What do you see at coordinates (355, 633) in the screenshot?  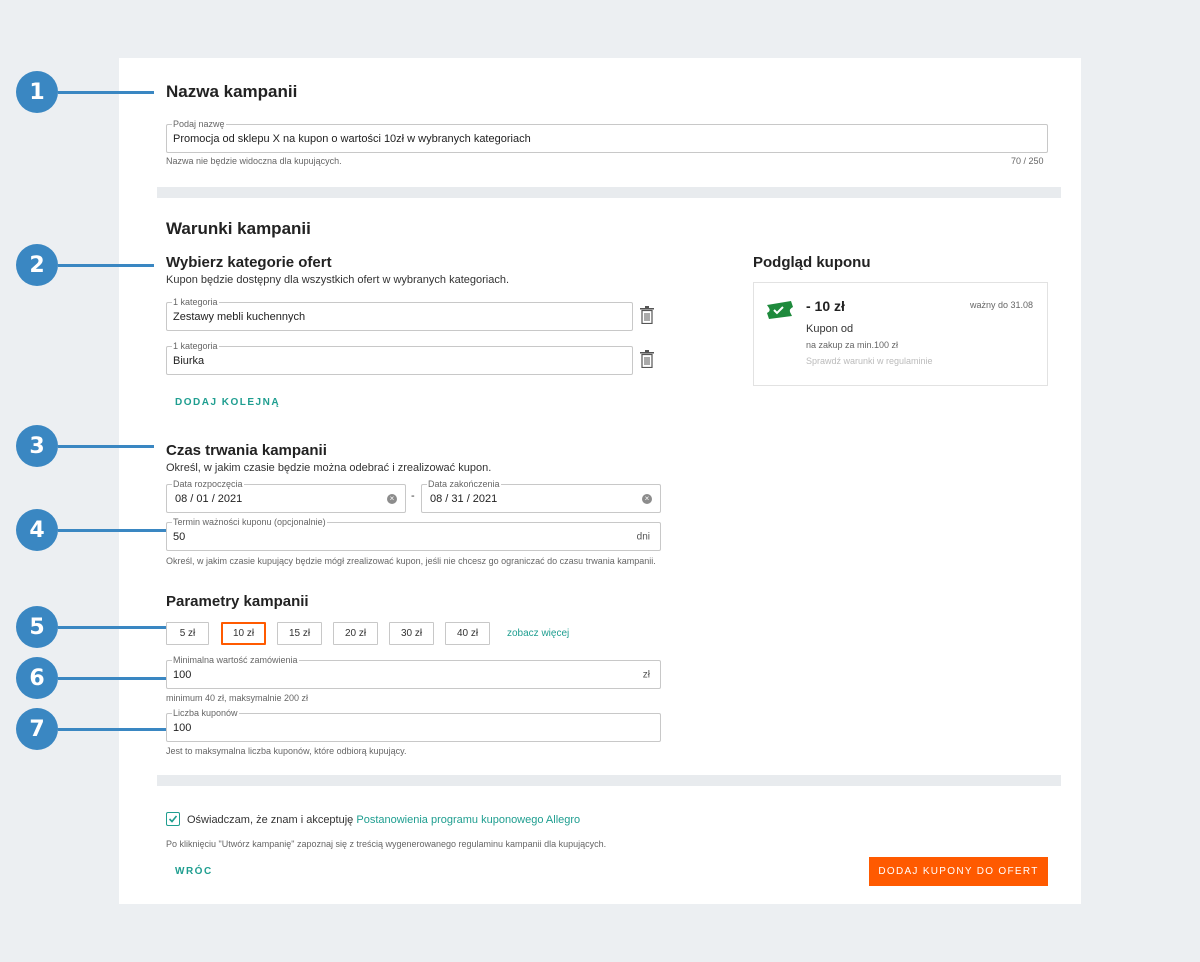 I see `amount-chip-20: 20 zł` at bounding box center [355, 633].